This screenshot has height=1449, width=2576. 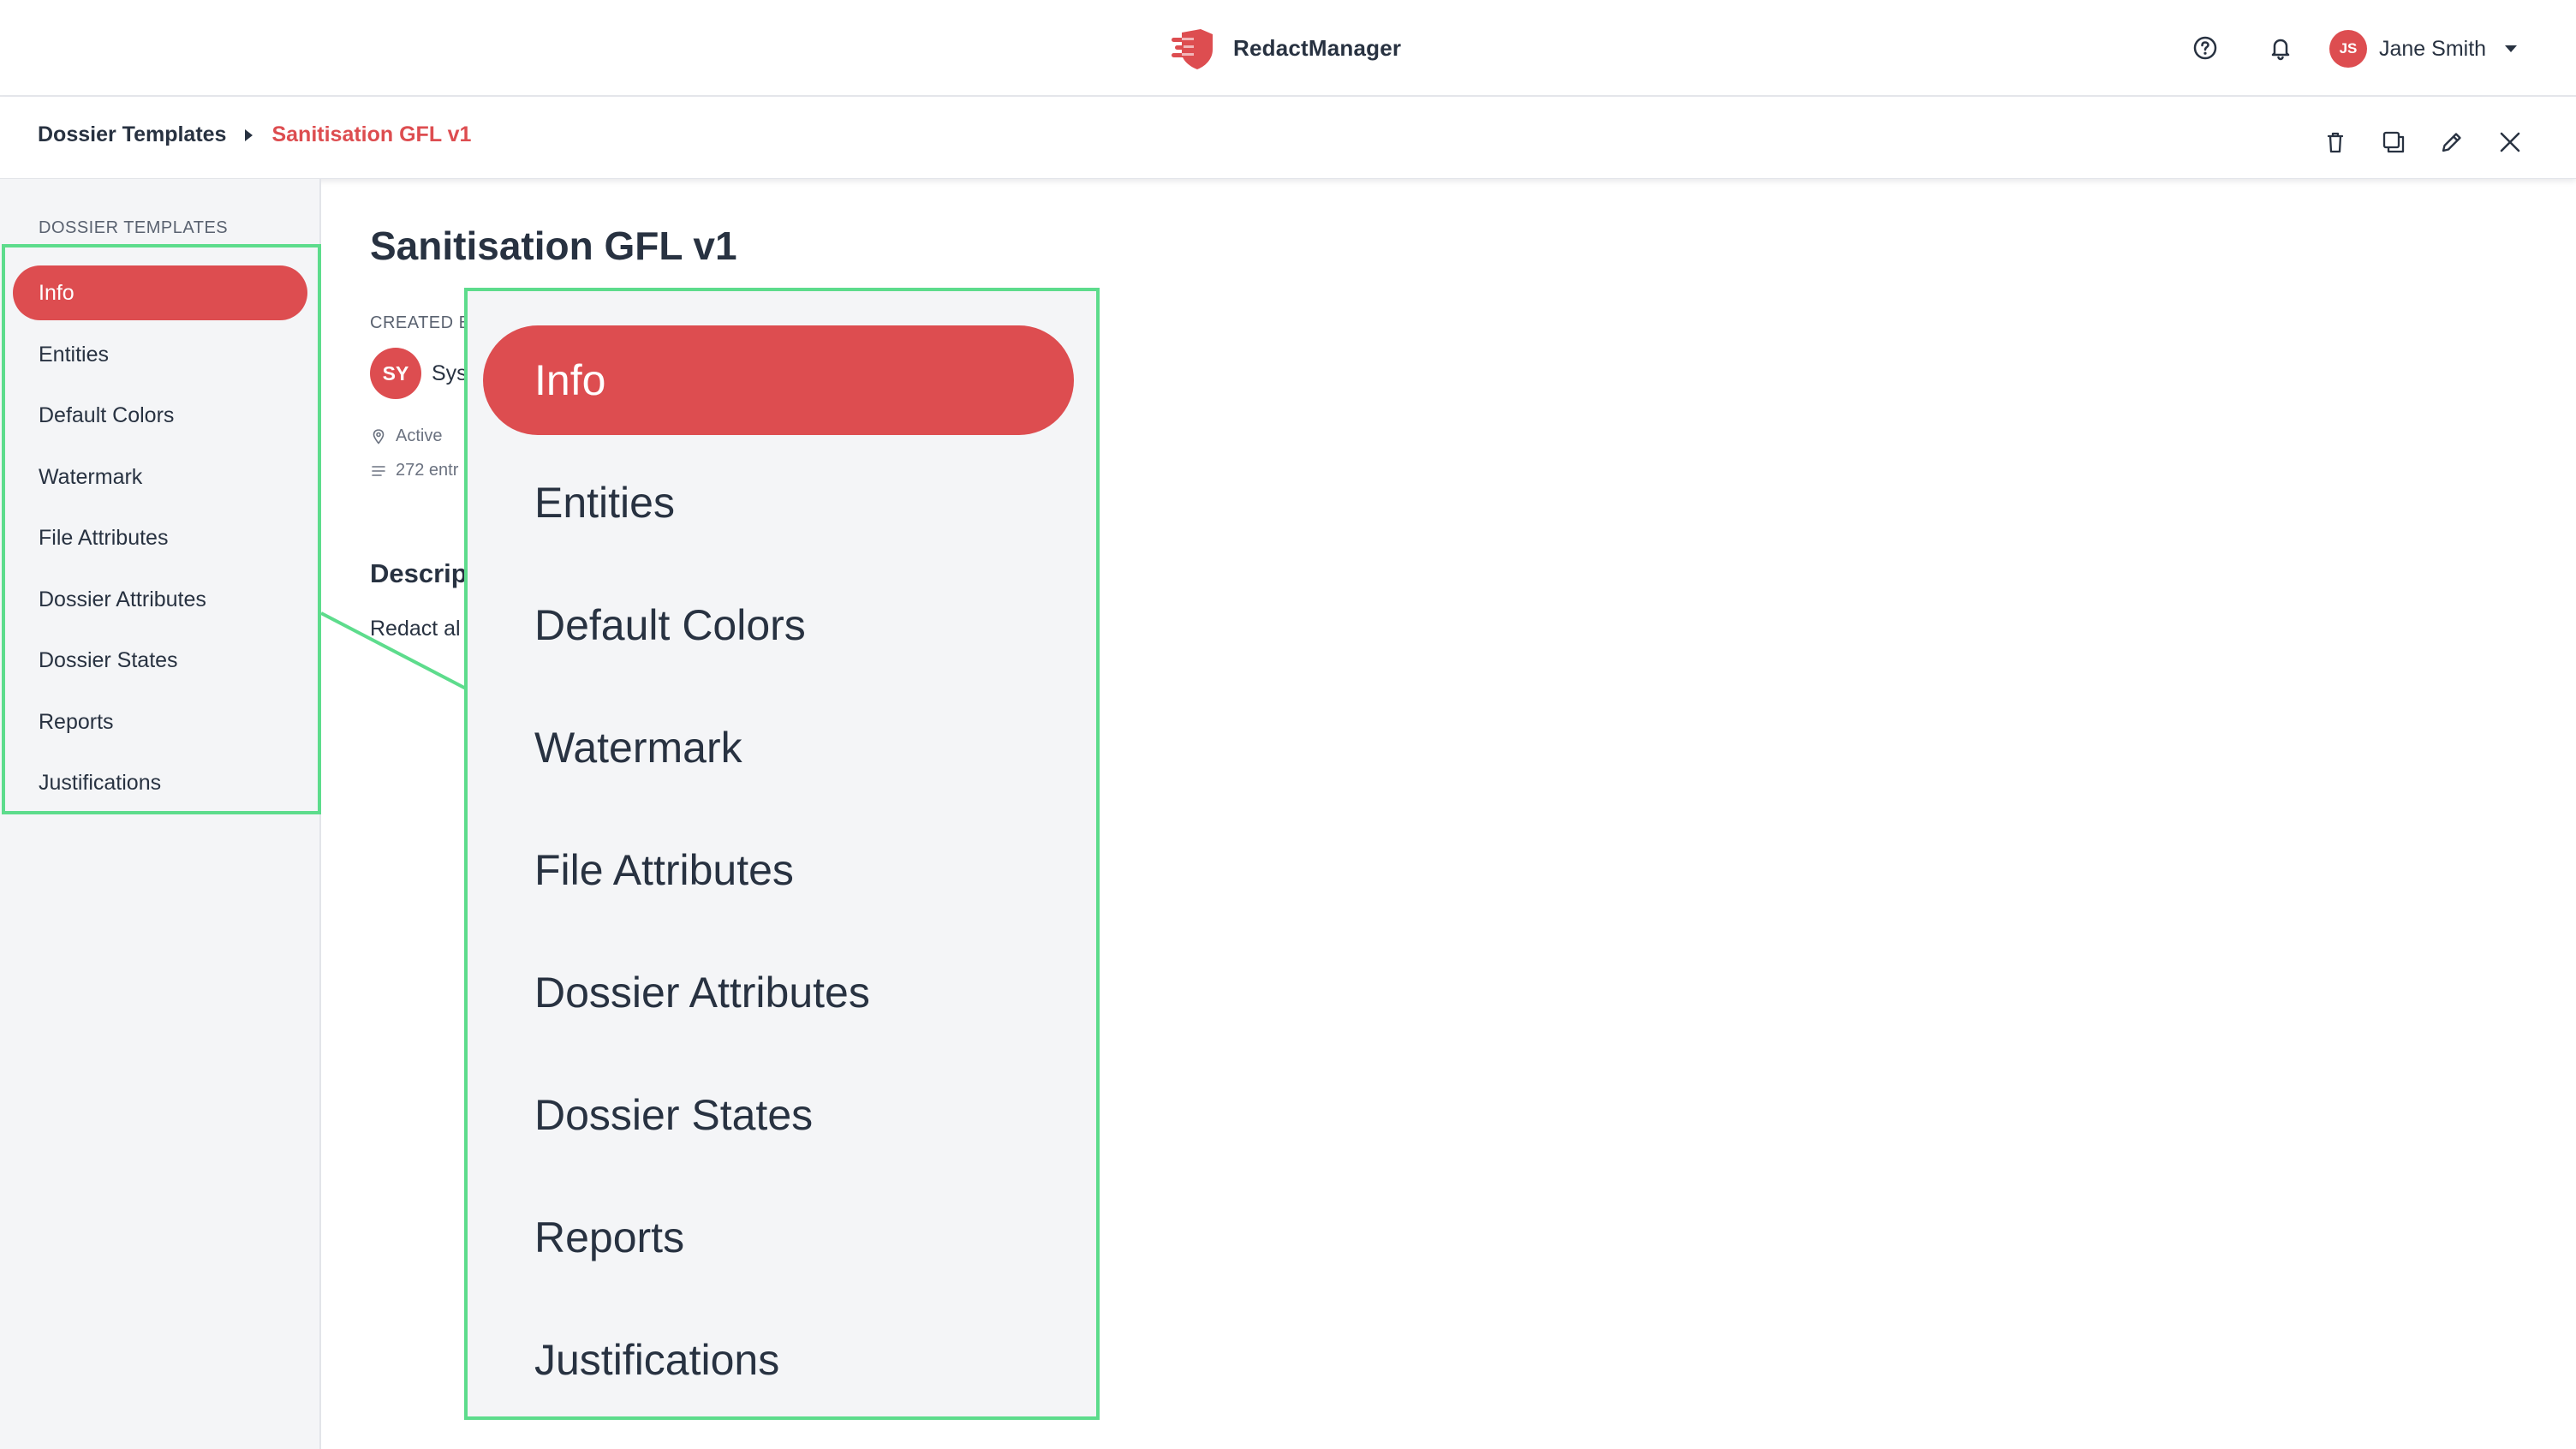 What do you see at coordinates (609, 1237) in the screenshot?
I see `zoom-item-reports: Reports` at bounding box center [609, 1237].